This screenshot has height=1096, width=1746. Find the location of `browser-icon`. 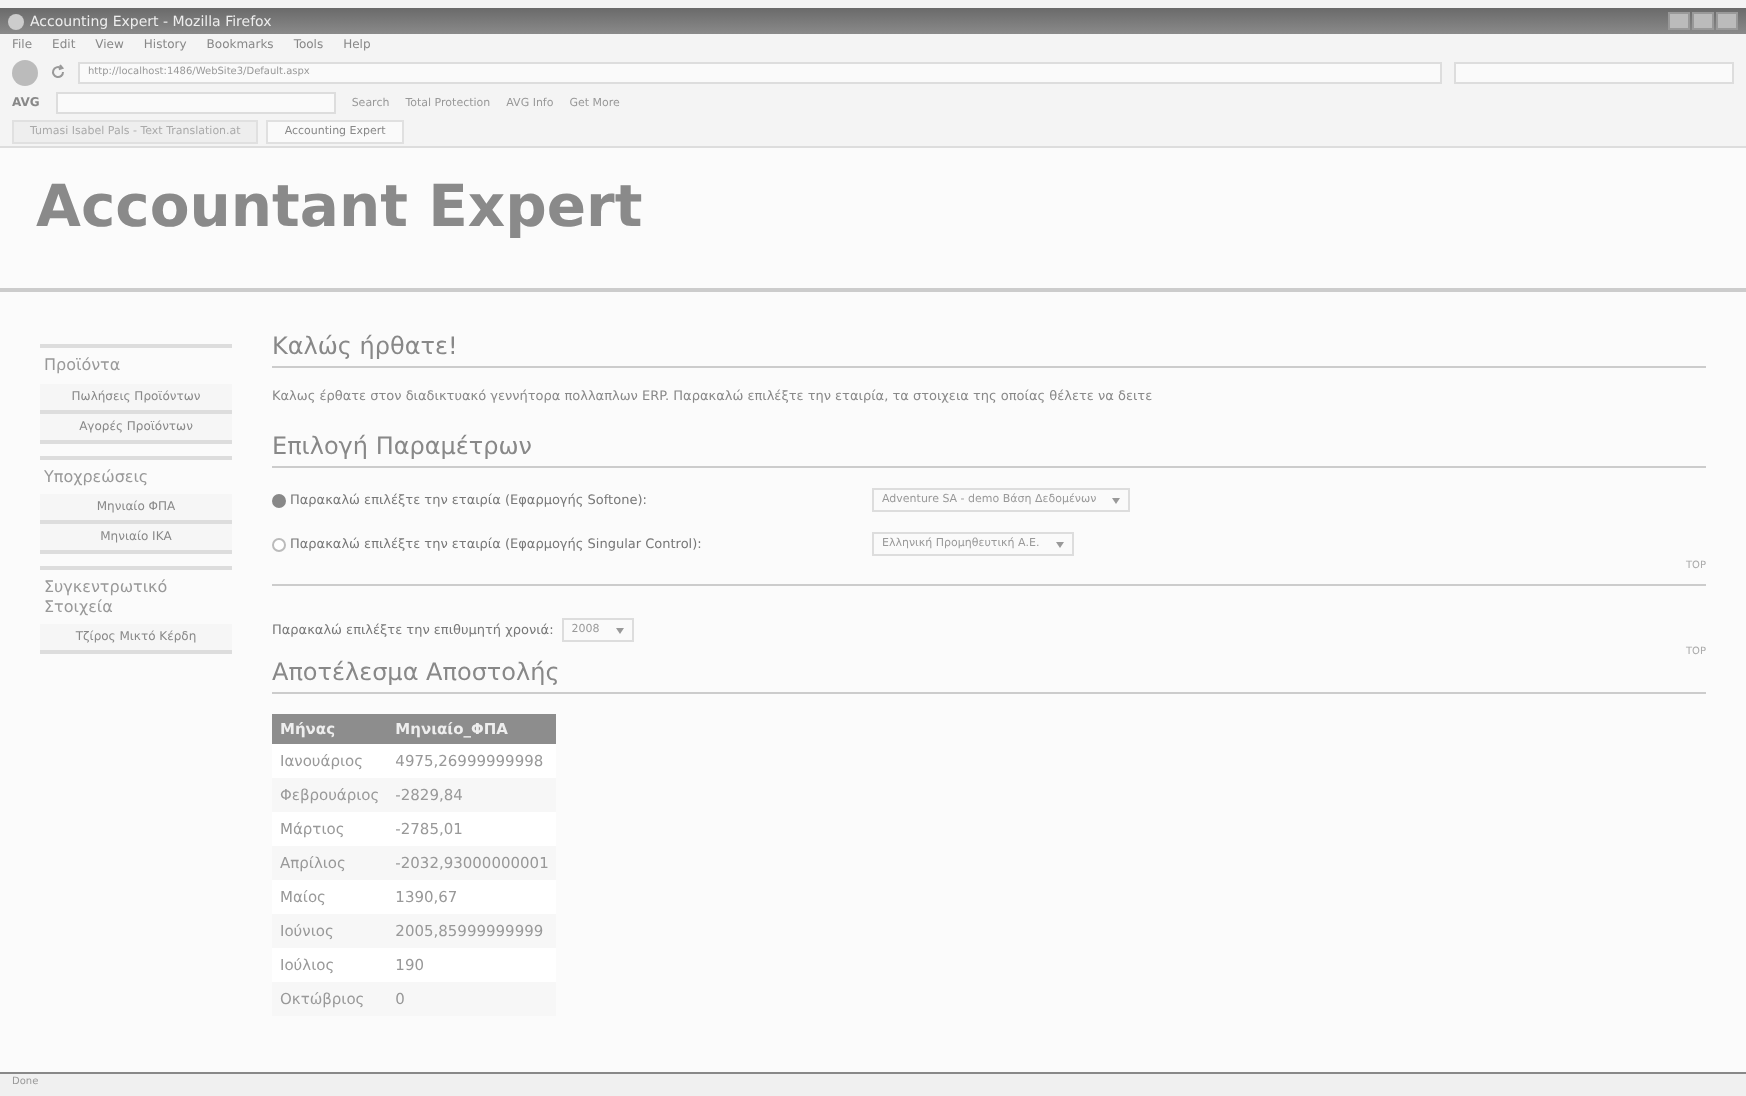

browser-icon is located at coordinates (16, 21).